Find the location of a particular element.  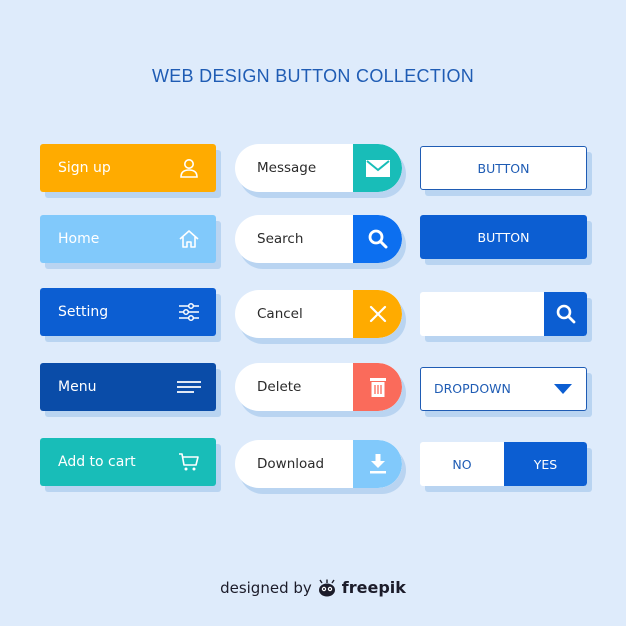

yes-no-toggle: NO YES is located at coordinates (503, 464).